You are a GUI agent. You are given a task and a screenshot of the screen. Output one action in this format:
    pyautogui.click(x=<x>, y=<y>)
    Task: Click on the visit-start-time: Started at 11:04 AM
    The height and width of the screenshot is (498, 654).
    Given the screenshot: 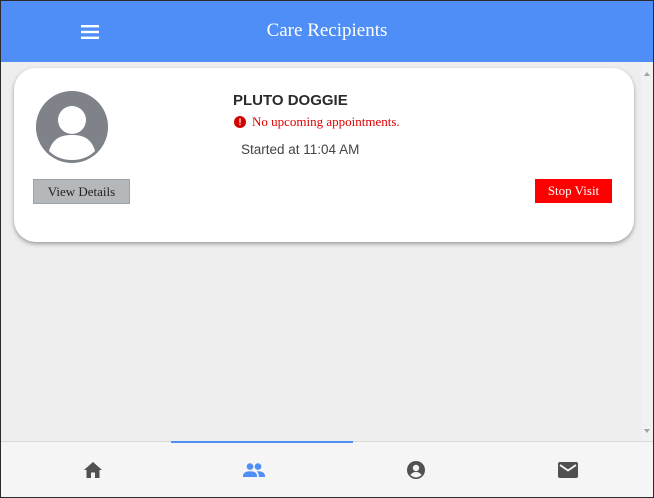 What is the action you would take?
    pyautogui.click(x=300, y=149)
    